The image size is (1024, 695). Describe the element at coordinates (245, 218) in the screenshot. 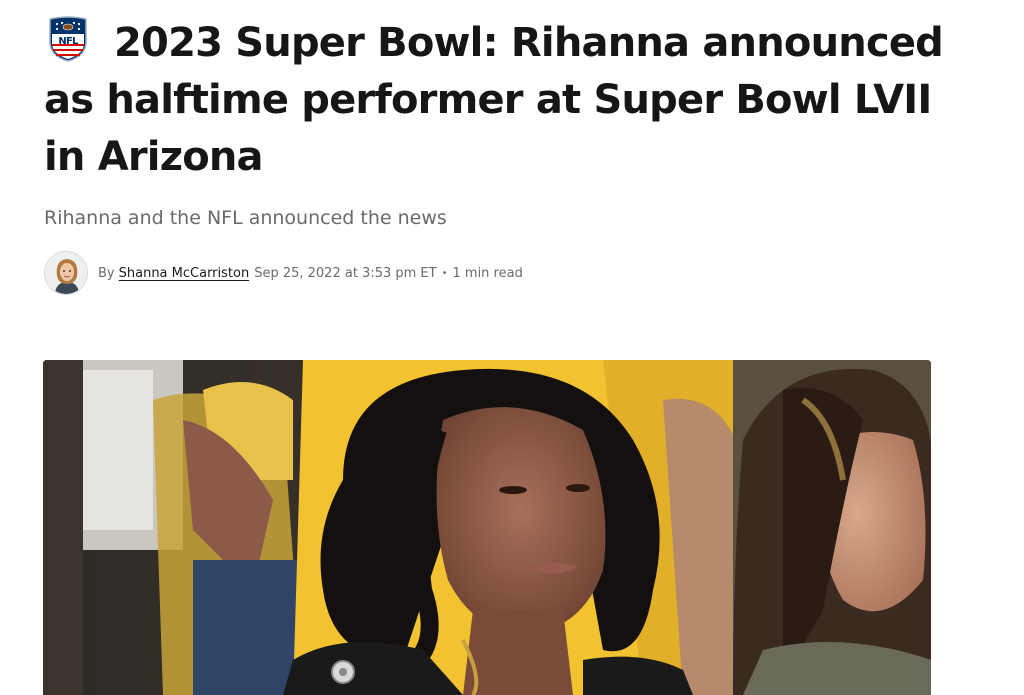

I see `article-subtitle: Rihanna and the NFL announced the news` at that location.